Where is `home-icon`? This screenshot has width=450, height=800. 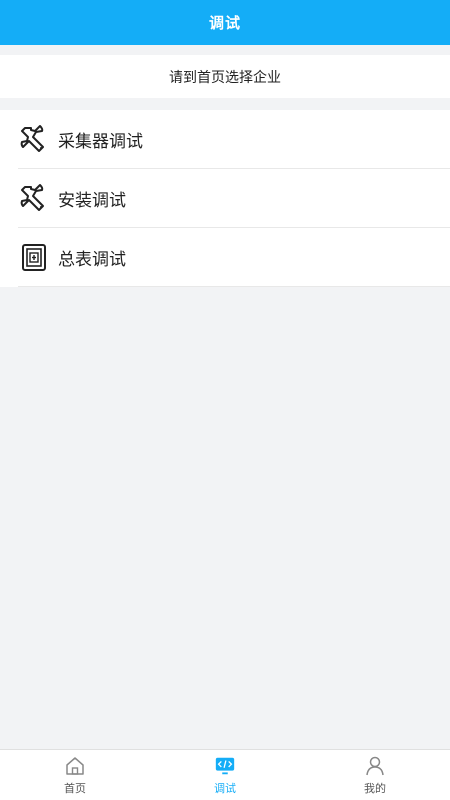
home-icon is located at coordinates (75, 766).